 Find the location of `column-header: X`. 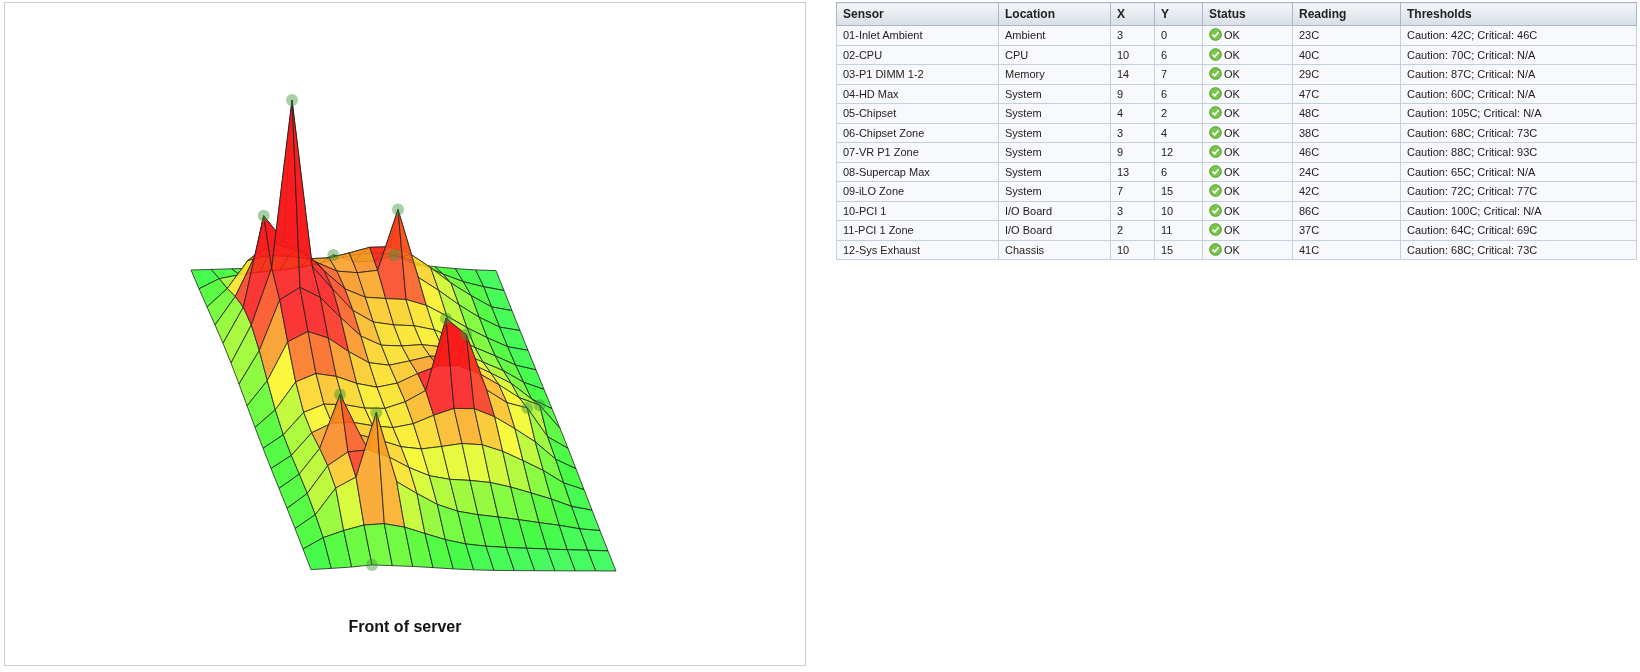

column-header: X is located at coordinates (1132, 14).